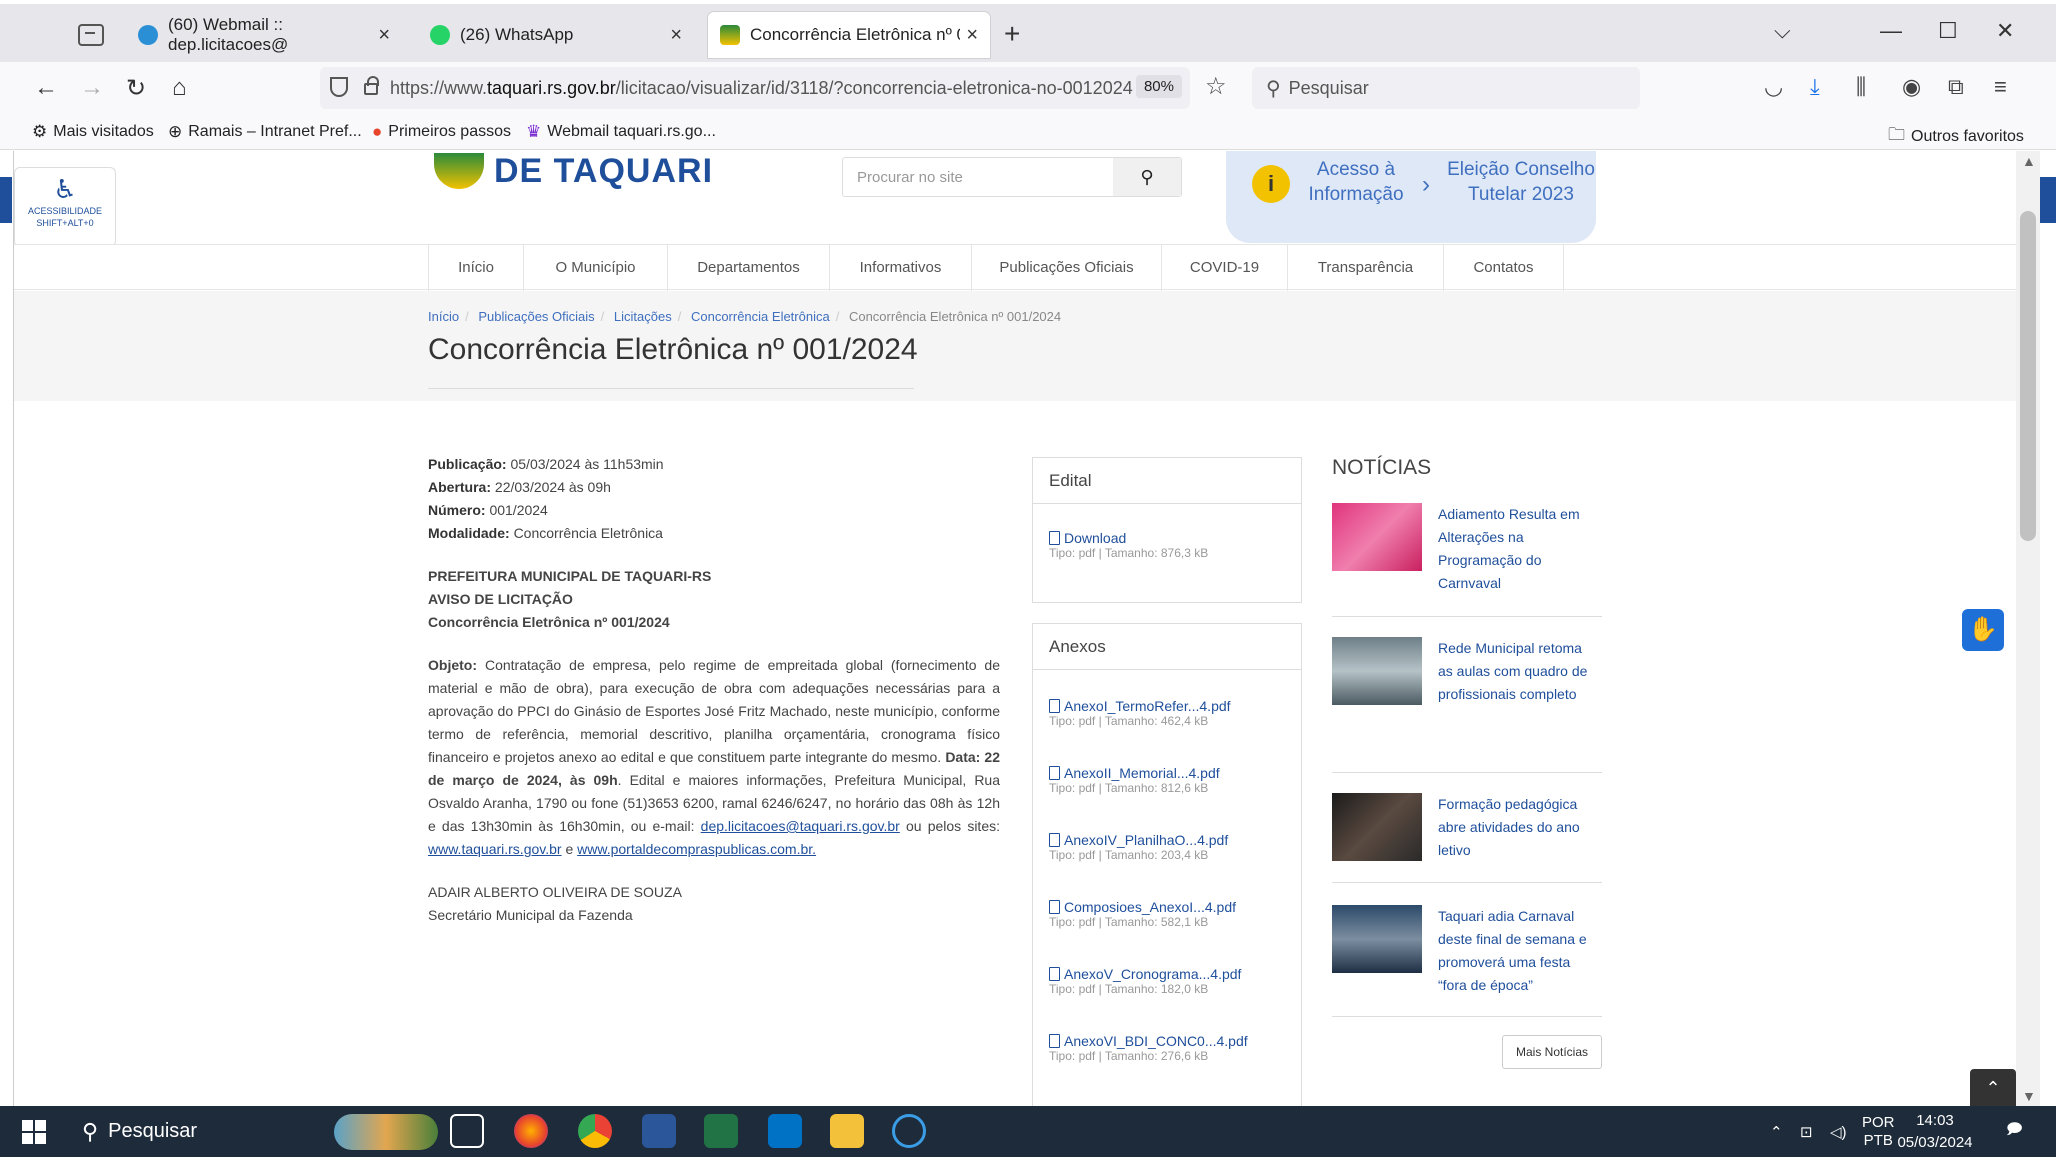  Describe the element at coordinates (1012, 34) in the screenshot. I see `new-tab-button: +` at that location.